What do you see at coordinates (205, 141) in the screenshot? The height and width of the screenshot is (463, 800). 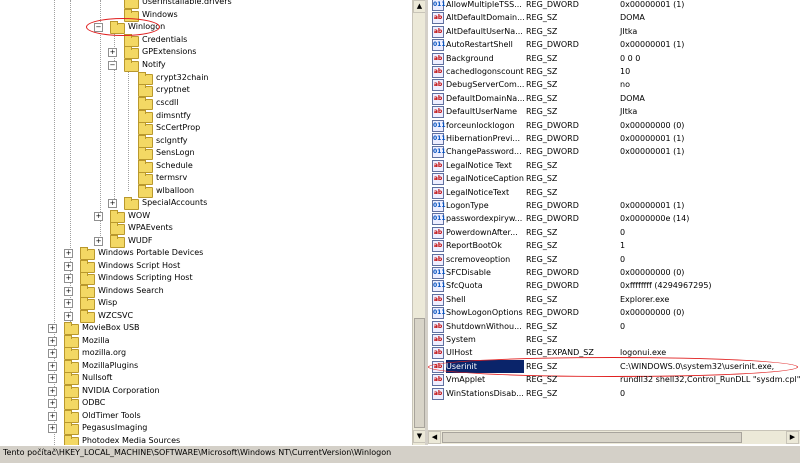 I see `tree-node: sclgntfy` at bounding box center [205, 141].